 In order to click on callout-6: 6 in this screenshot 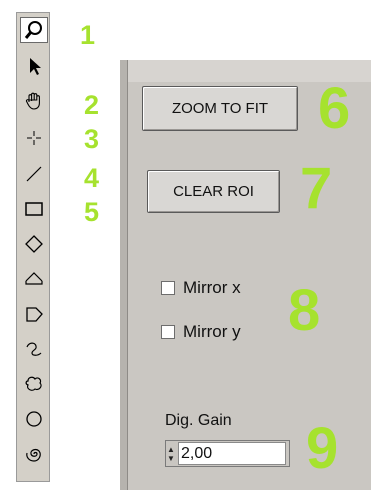, I will do `click(334, 108)`.